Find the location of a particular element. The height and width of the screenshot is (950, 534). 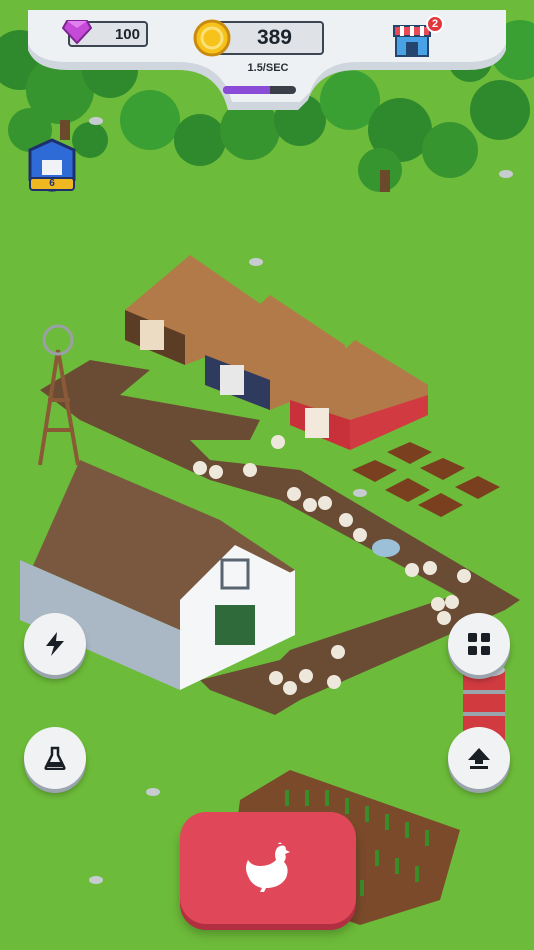

shop-notification-badge: 2 is located at coordinates (435, 24).